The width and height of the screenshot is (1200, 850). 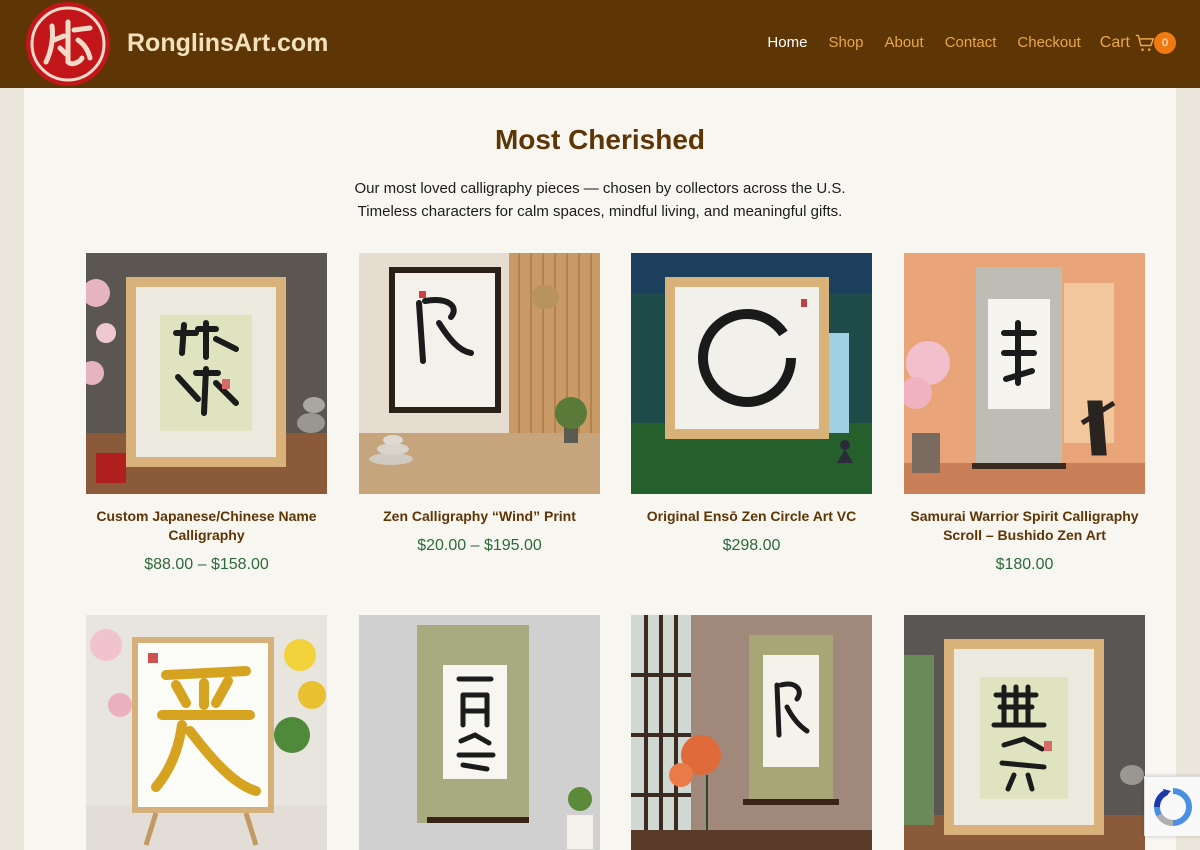 What do you see at coordinates (1145, 42) in the screenshot?
I see `cart-icon` at bounding box center [1145, 42].